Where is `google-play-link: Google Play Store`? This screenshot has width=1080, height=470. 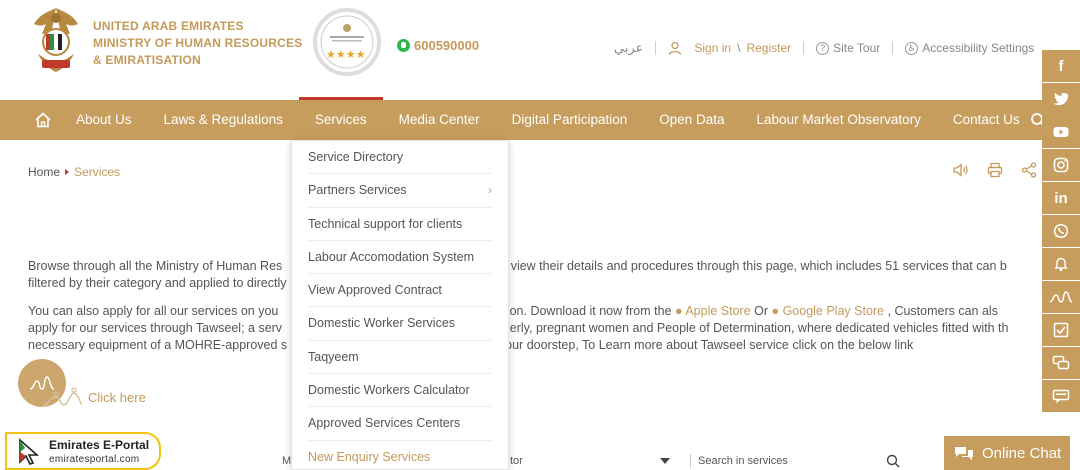 google-play-link: Google Play Store is located at coordinates (833, 311).